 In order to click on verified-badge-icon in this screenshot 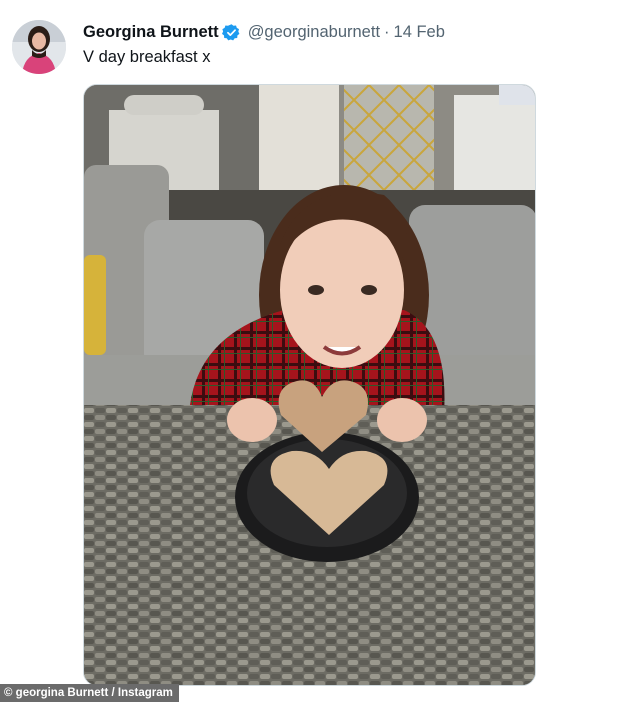, I will do `click(231, 32)`.